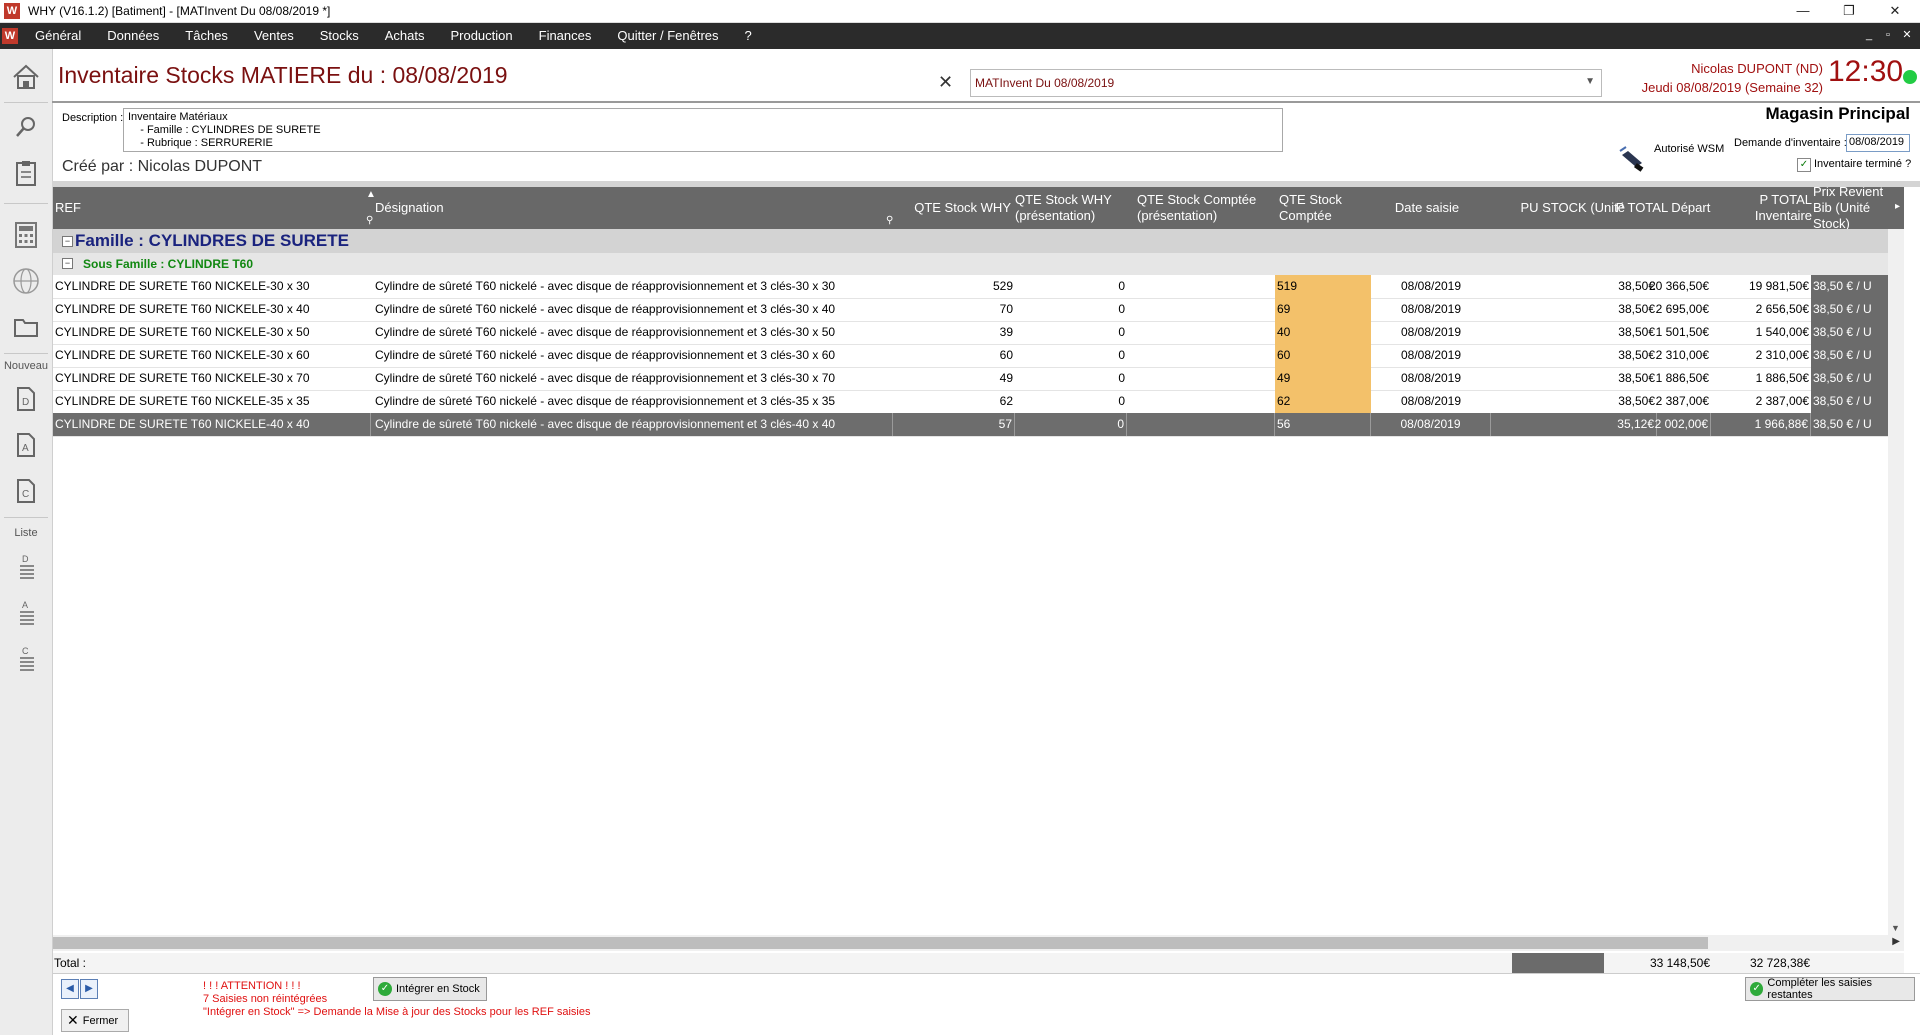 This screenshot has width=1920, height=1035. Describe the element at coordinates (26, 327) in the screenshot. I see `folder-button` at that location.